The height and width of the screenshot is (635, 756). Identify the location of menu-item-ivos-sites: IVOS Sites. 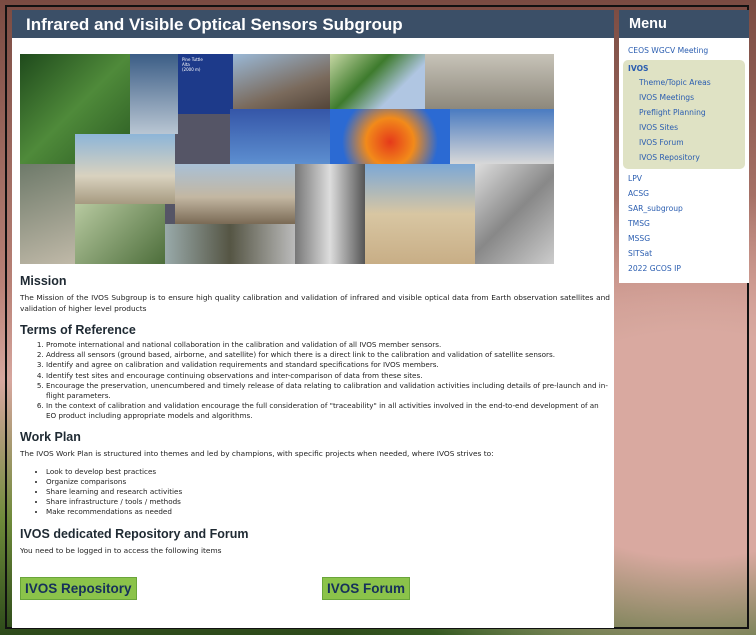
(684, 127).